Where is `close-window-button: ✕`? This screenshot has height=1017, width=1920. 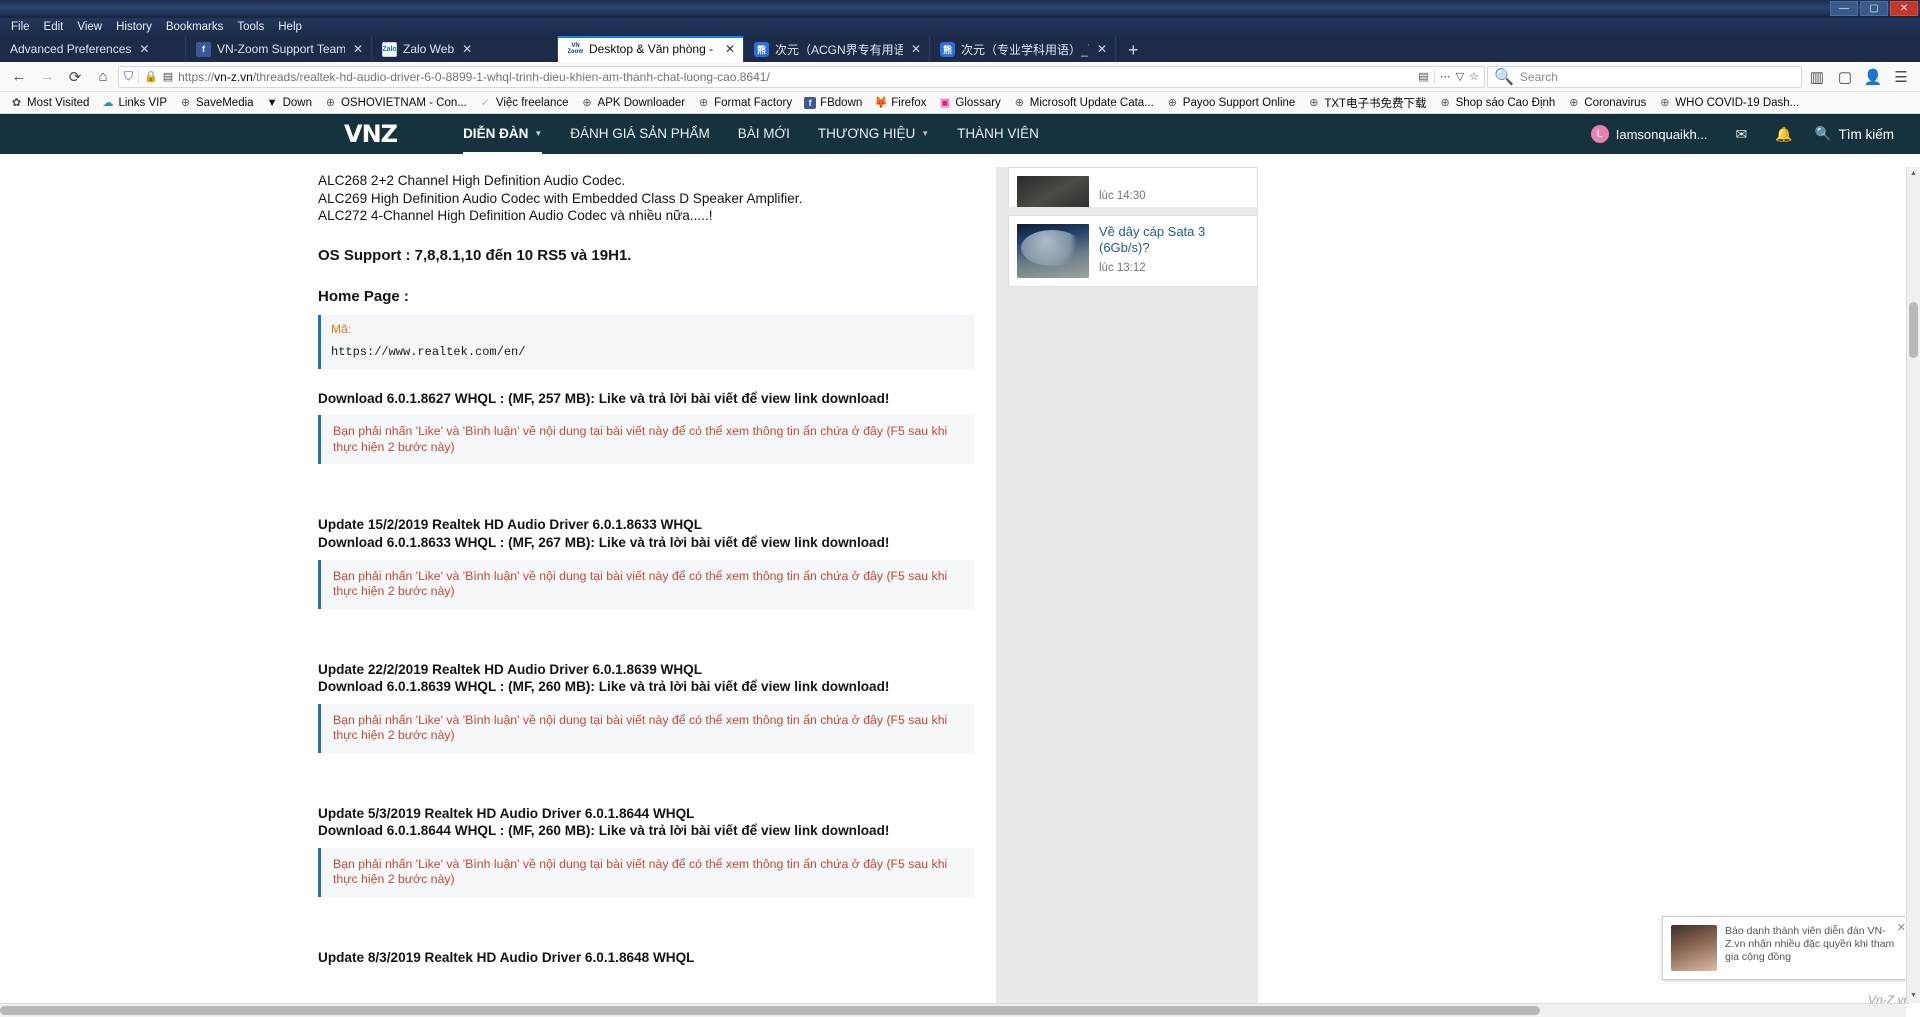 close-window-button: ✕ is located at coordinates (1904, 8).